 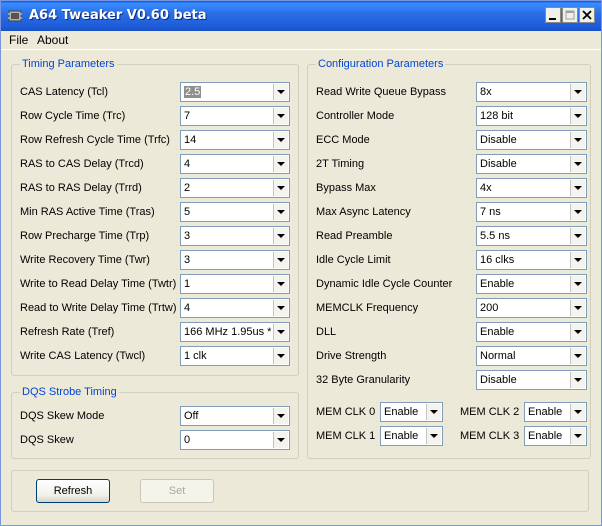 What do you see at coordinates (190, 140) in the screenshot?
I see `row-refresh-cycle-time-trfc-value: 14` at bounding box center [190, 140].